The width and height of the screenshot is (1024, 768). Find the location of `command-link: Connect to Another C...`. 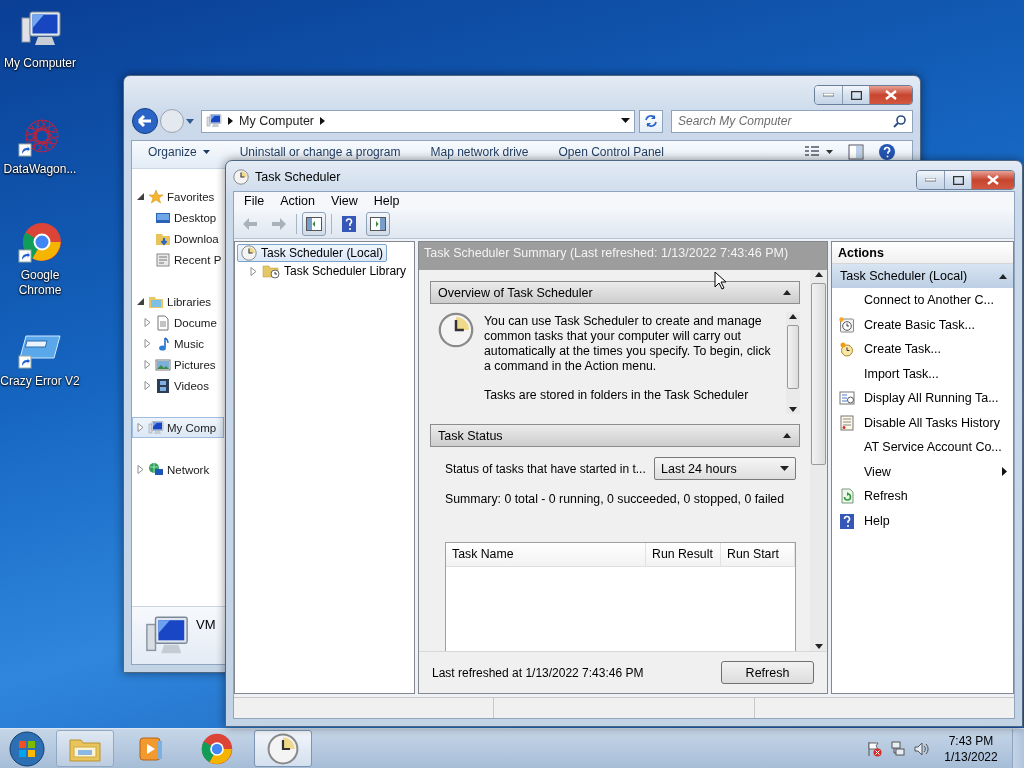

command-link: Connect to Another C... is located at coordinates (922, 300).